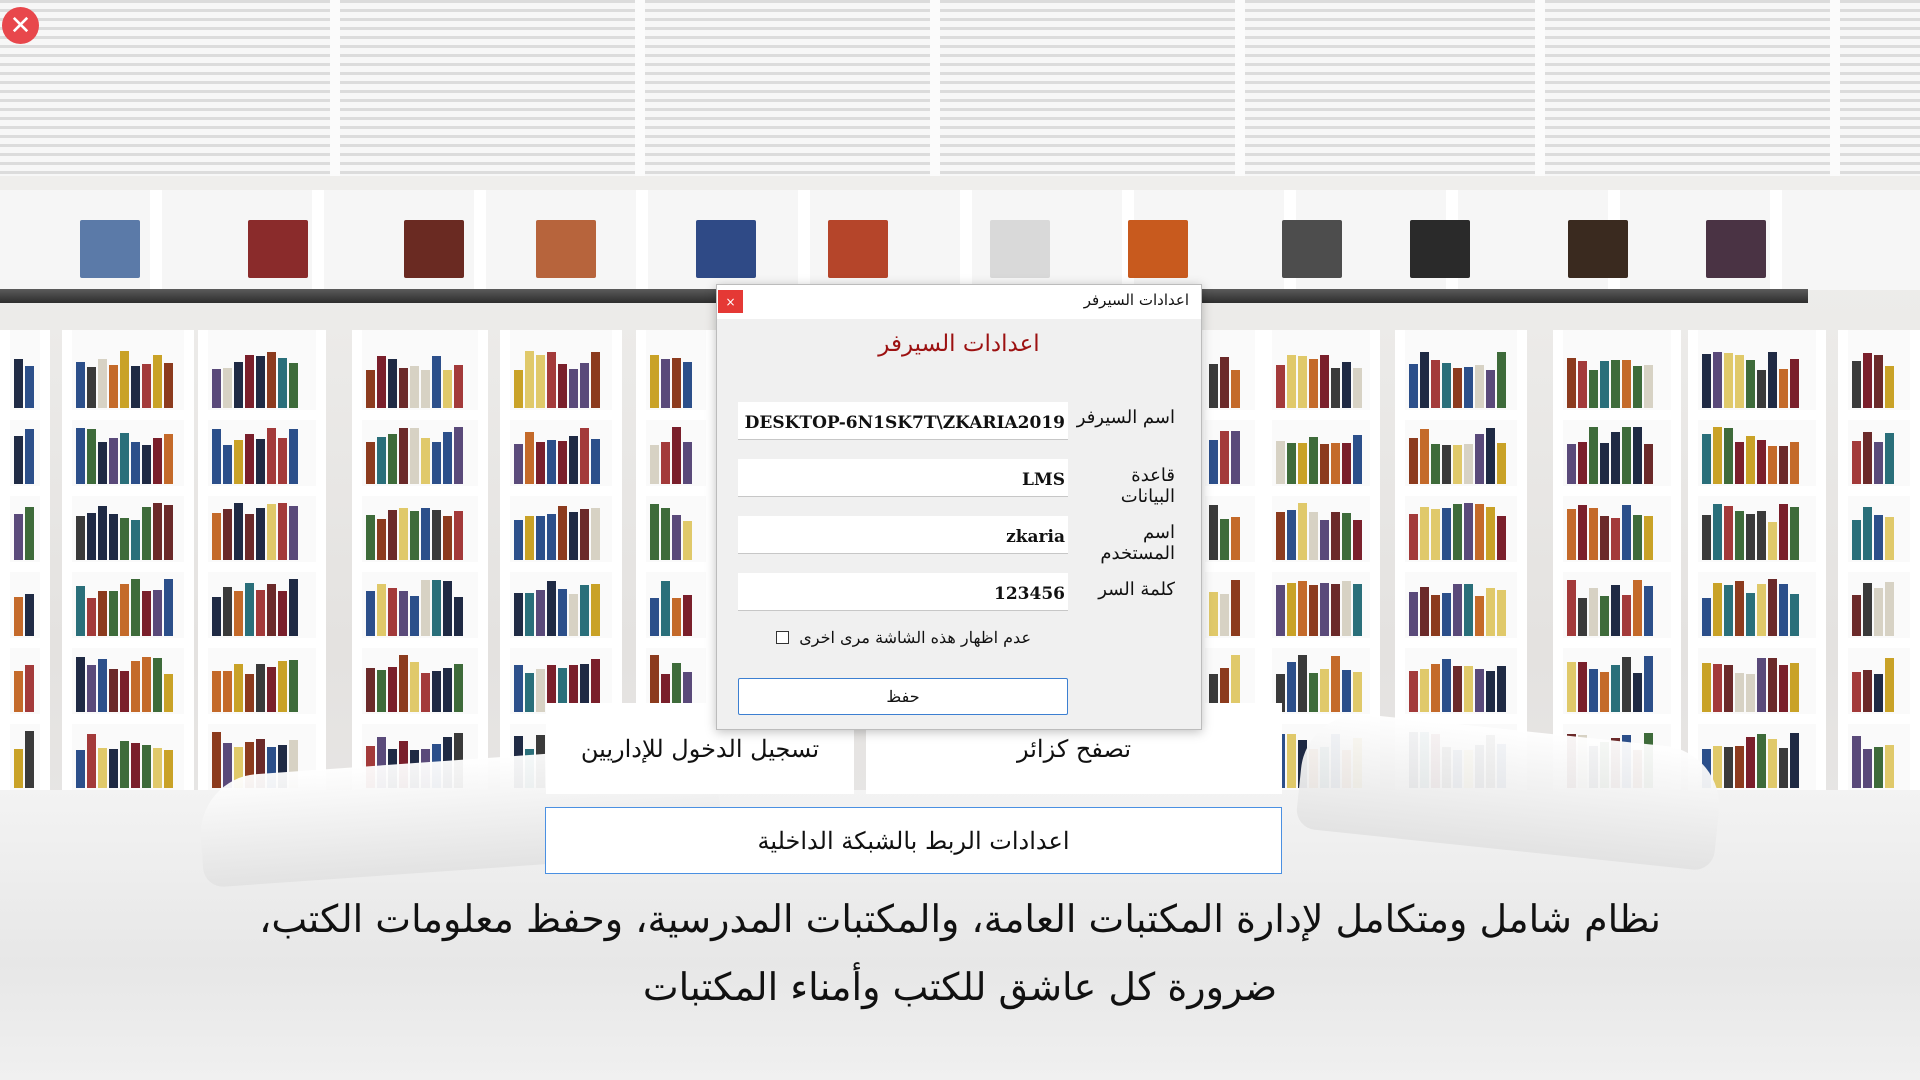 Image resolution: width=1920 pixels, height=1080 pixels. What do you see at coordinates (903, 421) in the screenshot?
I see `server-name-input` at bounding box center [903, 421].